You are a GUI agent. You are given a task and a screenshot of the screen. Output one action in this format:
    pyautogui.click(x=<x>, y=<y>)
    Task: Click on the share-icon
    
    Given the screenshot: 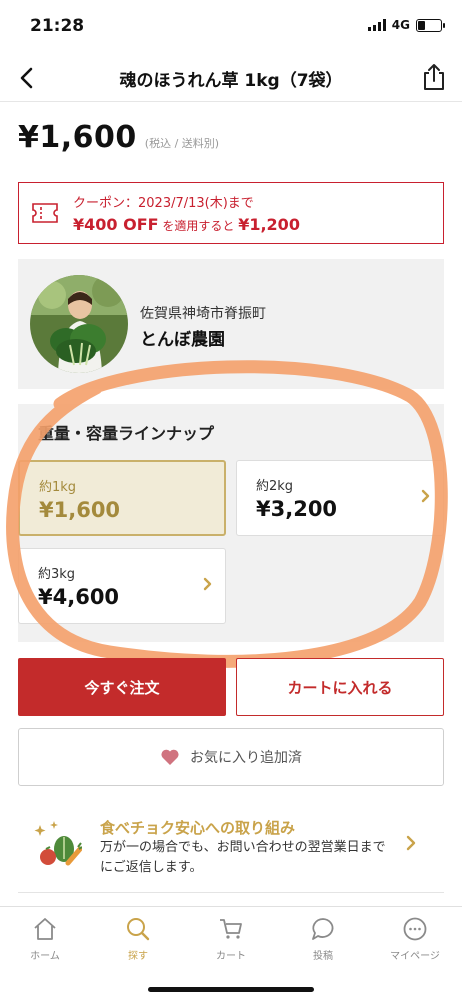 What is the action you would take?
    pyautogui.click(x=434, y=77)
    